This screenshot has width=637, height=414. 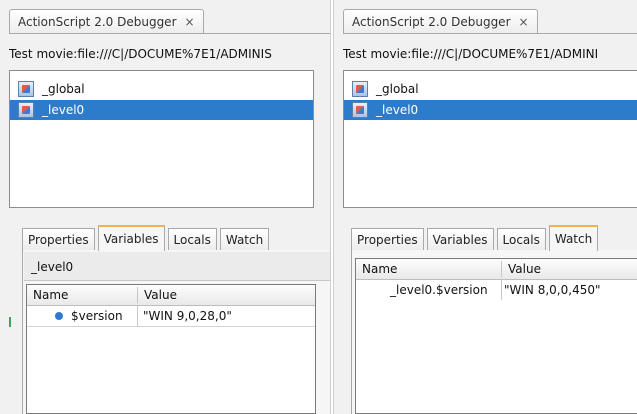 What do you see at coordinates (471, 54) in the screenshot?
I see `test-movie-path: Test movie:file:///C|/DOCUME%7E1/ADMINI` at bounding box center [471, 54].